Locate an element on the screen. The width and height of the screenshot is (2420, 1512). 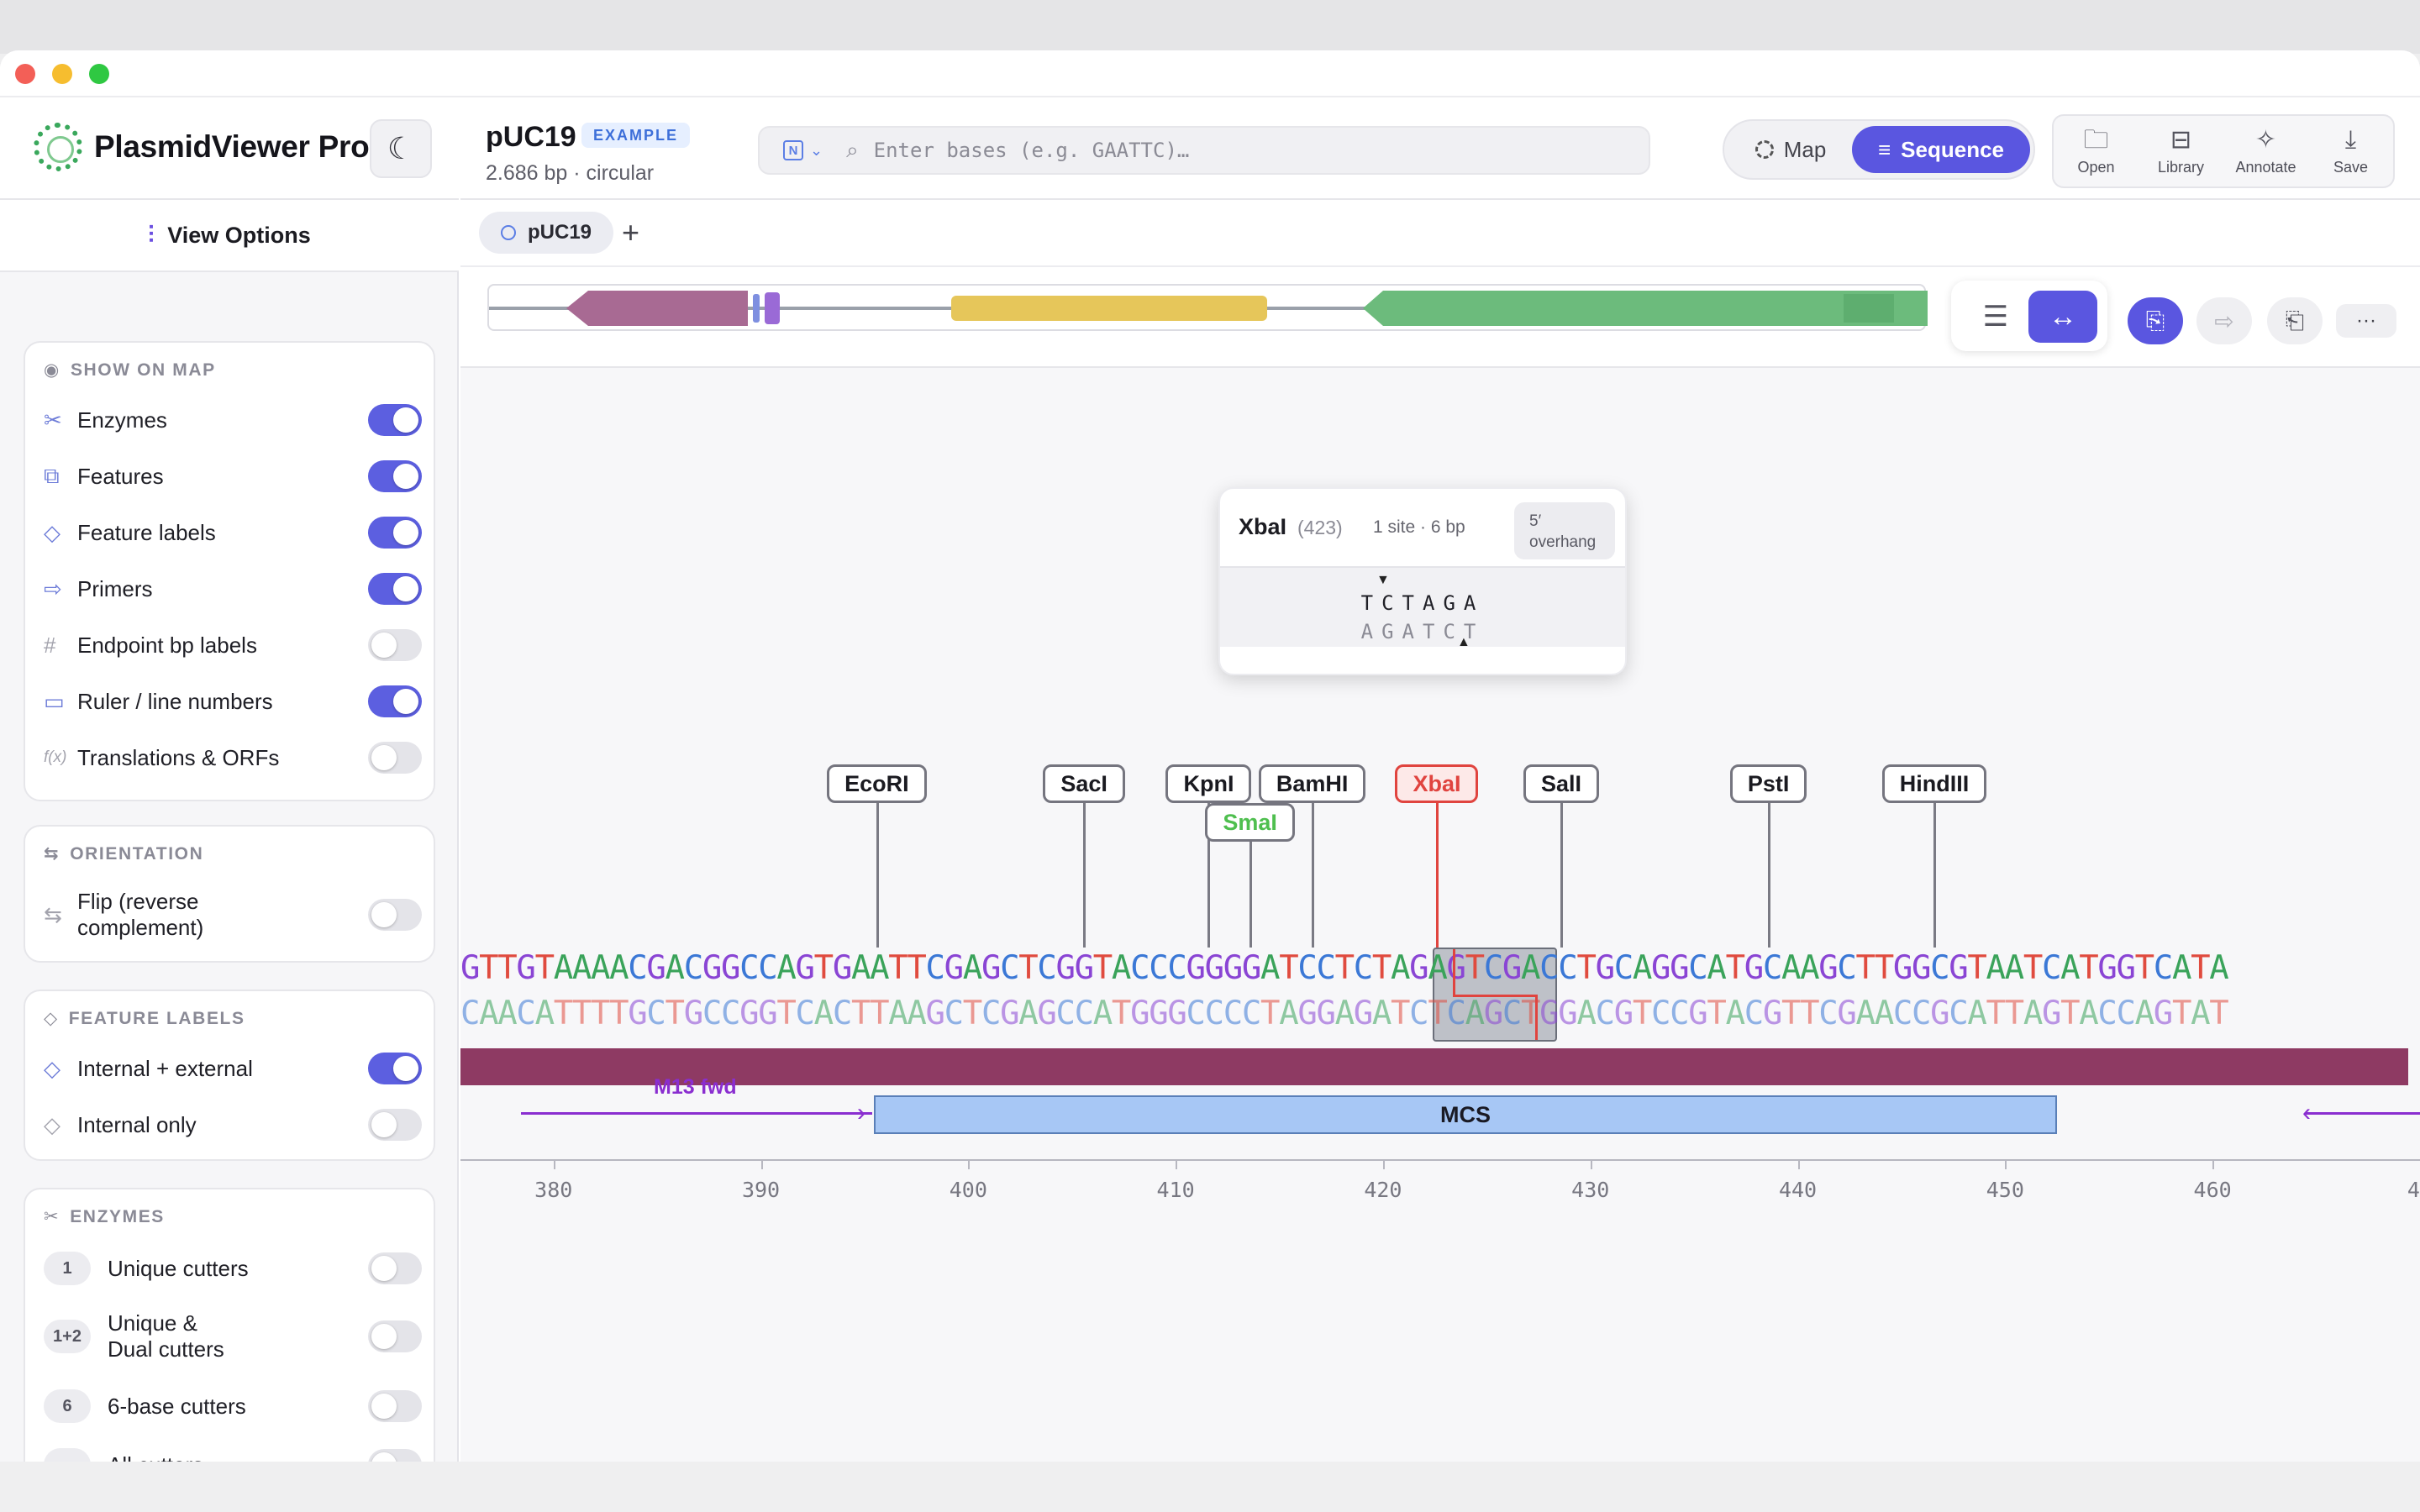
orientation-title: ORIENTATION is located at coordinates (137, 853).